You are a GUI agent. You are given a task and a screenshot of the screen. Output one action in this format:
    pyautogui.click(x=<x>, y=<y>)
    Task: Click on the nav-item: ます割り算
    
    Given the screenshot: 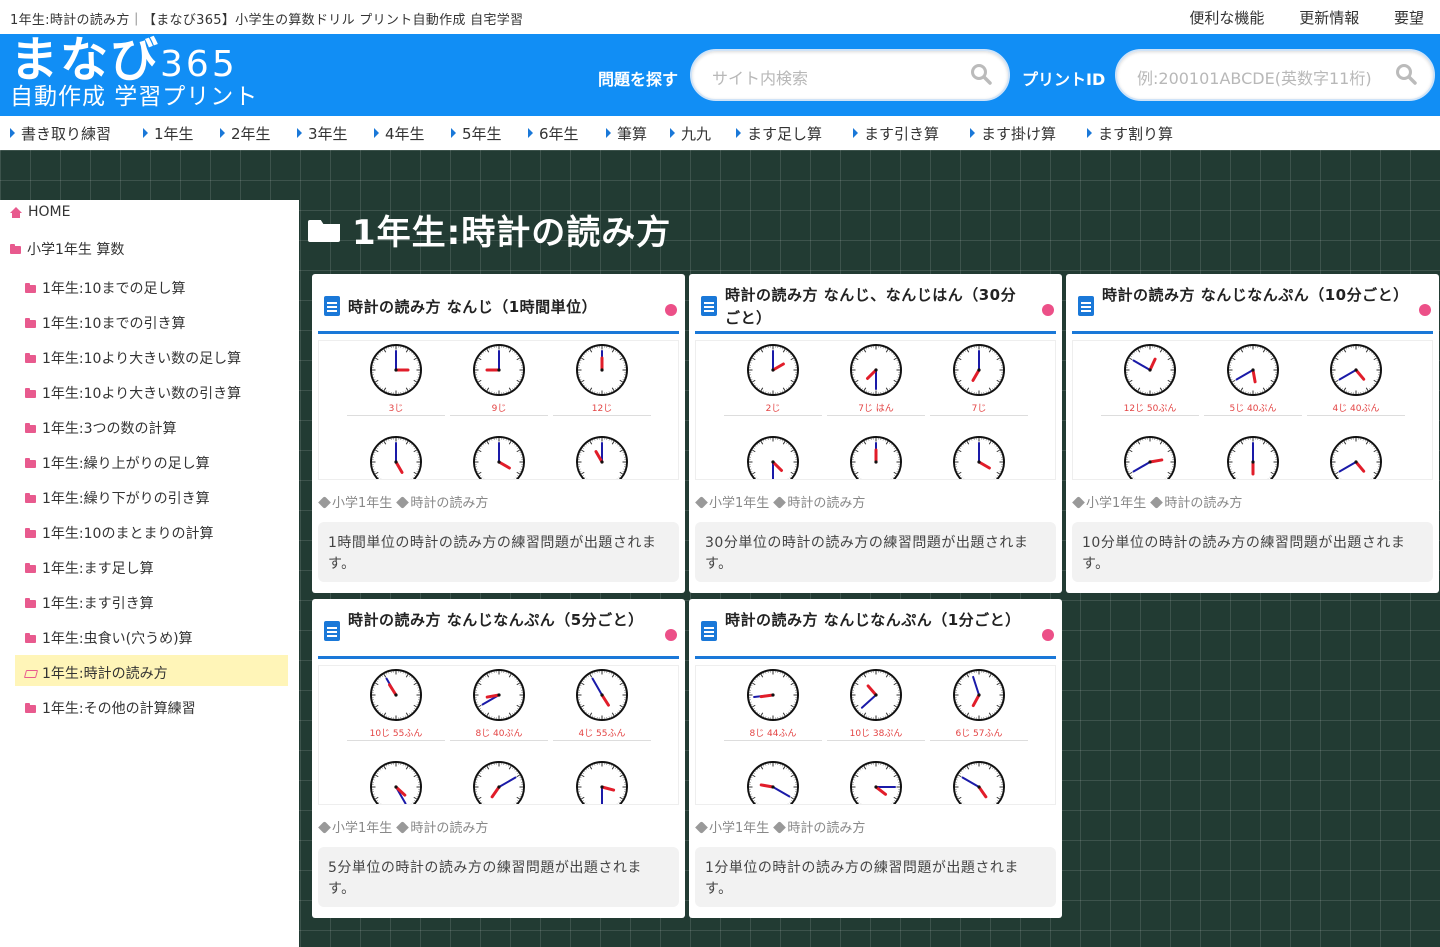 What is the action you would take?
    pyautogui.click(x=1130, y=133)
    